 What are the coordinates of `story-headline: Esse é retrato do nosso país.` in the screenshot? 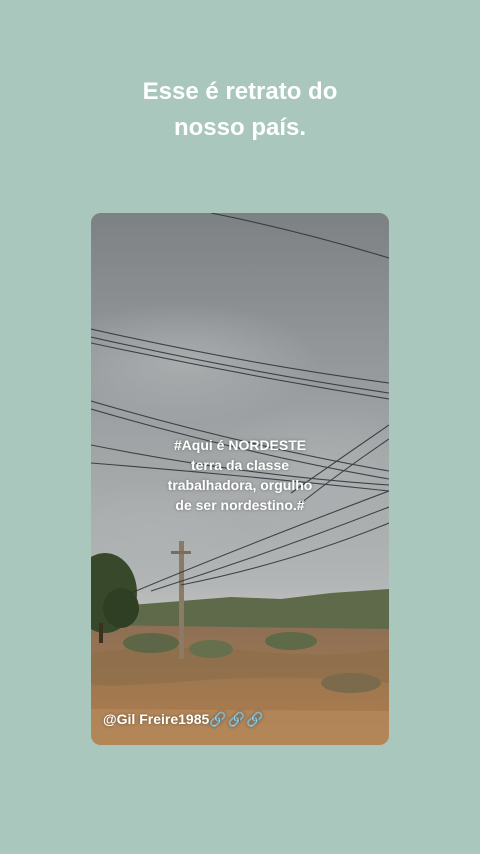 It's located at (240, 110).